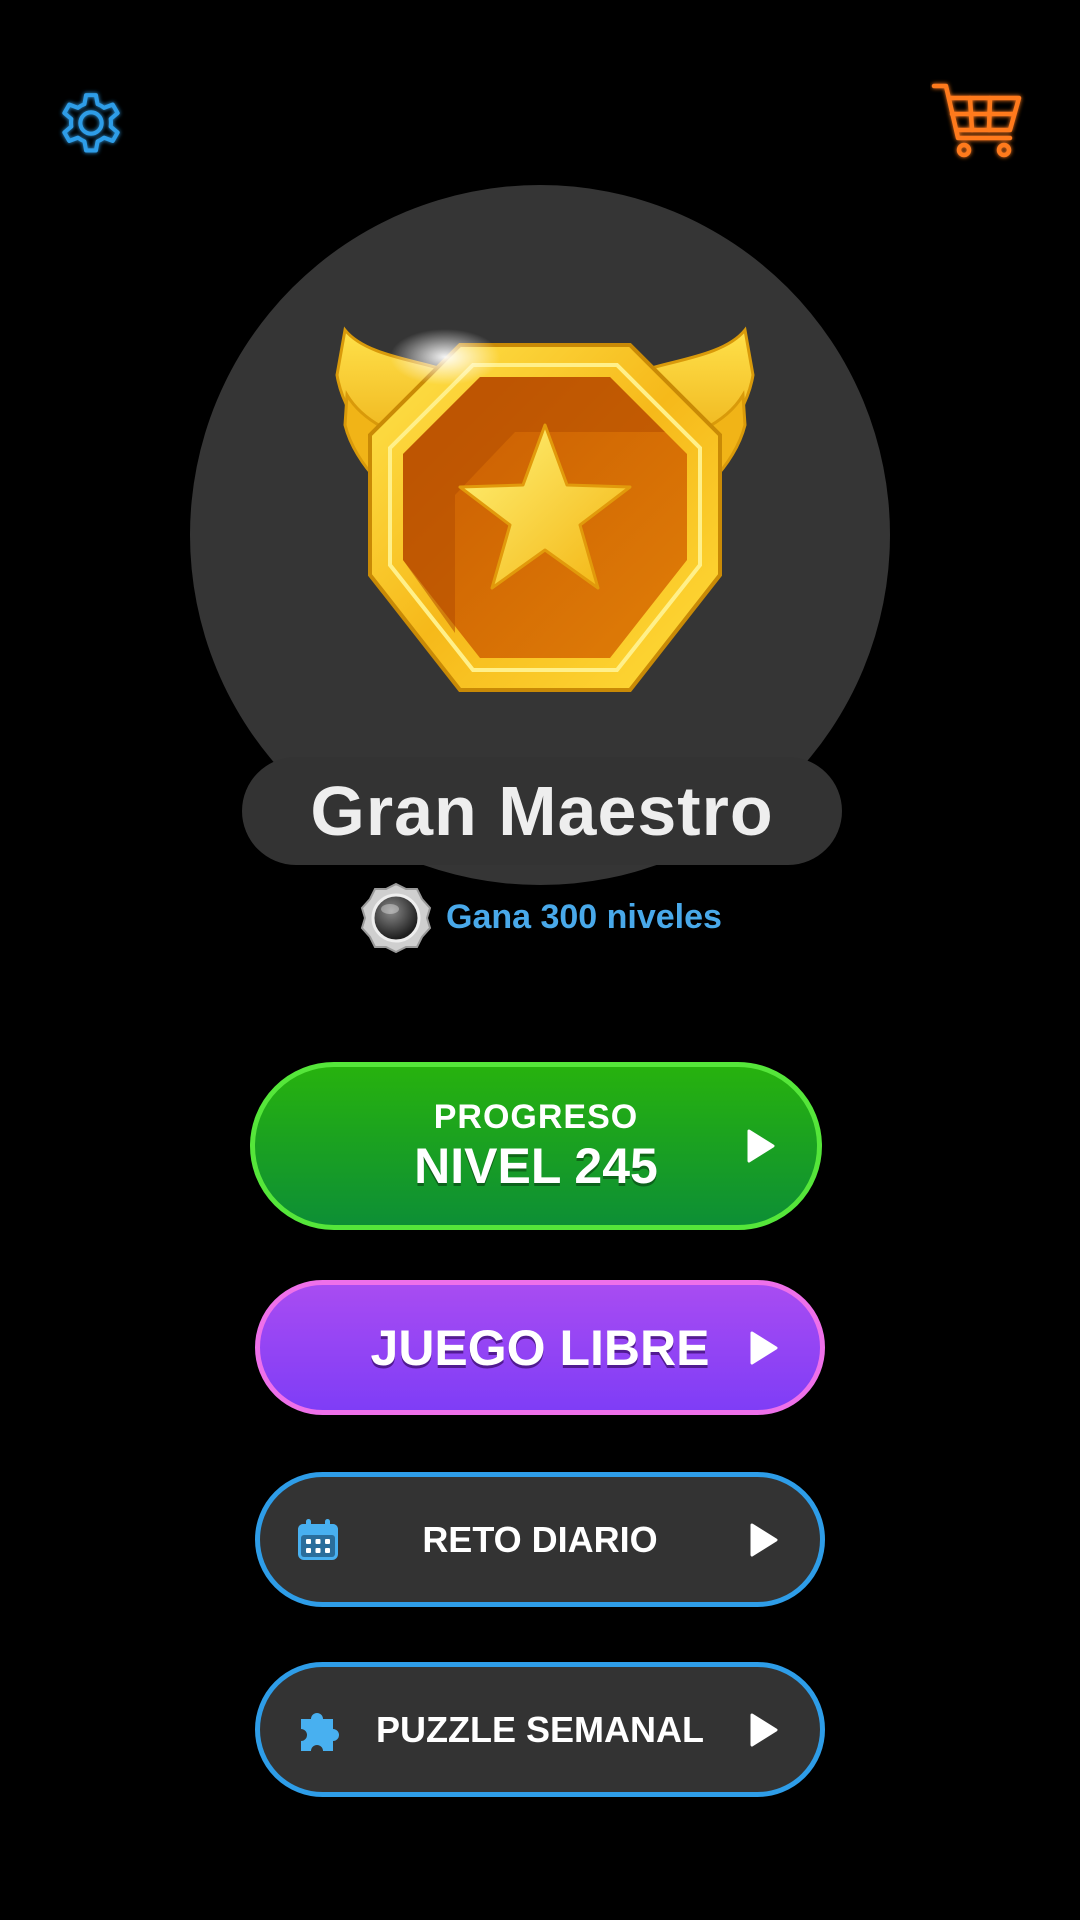 The width and height of the screenshot is (1080, 1920). I want to click on calendar-icon, so click(318, 1539).